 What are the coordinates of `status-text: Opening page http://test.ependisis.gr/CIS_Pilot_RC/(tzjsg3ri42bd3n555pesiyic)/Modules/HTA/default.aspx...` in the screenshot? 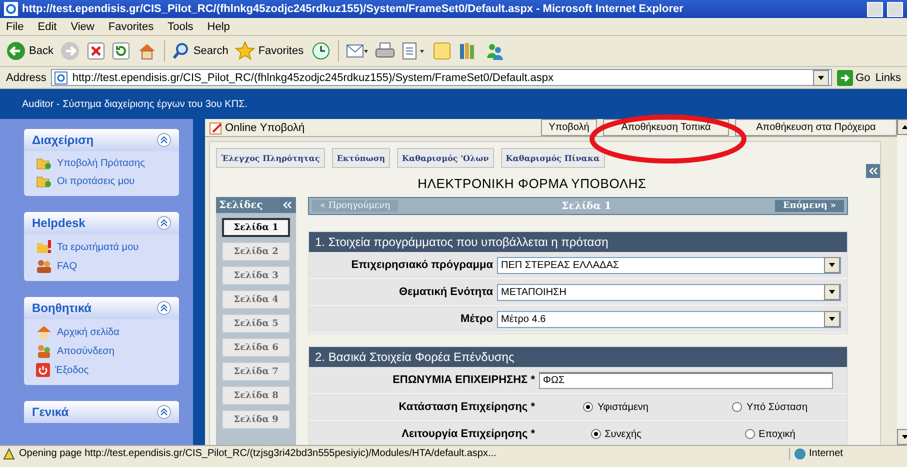 It's located at (258, 453).